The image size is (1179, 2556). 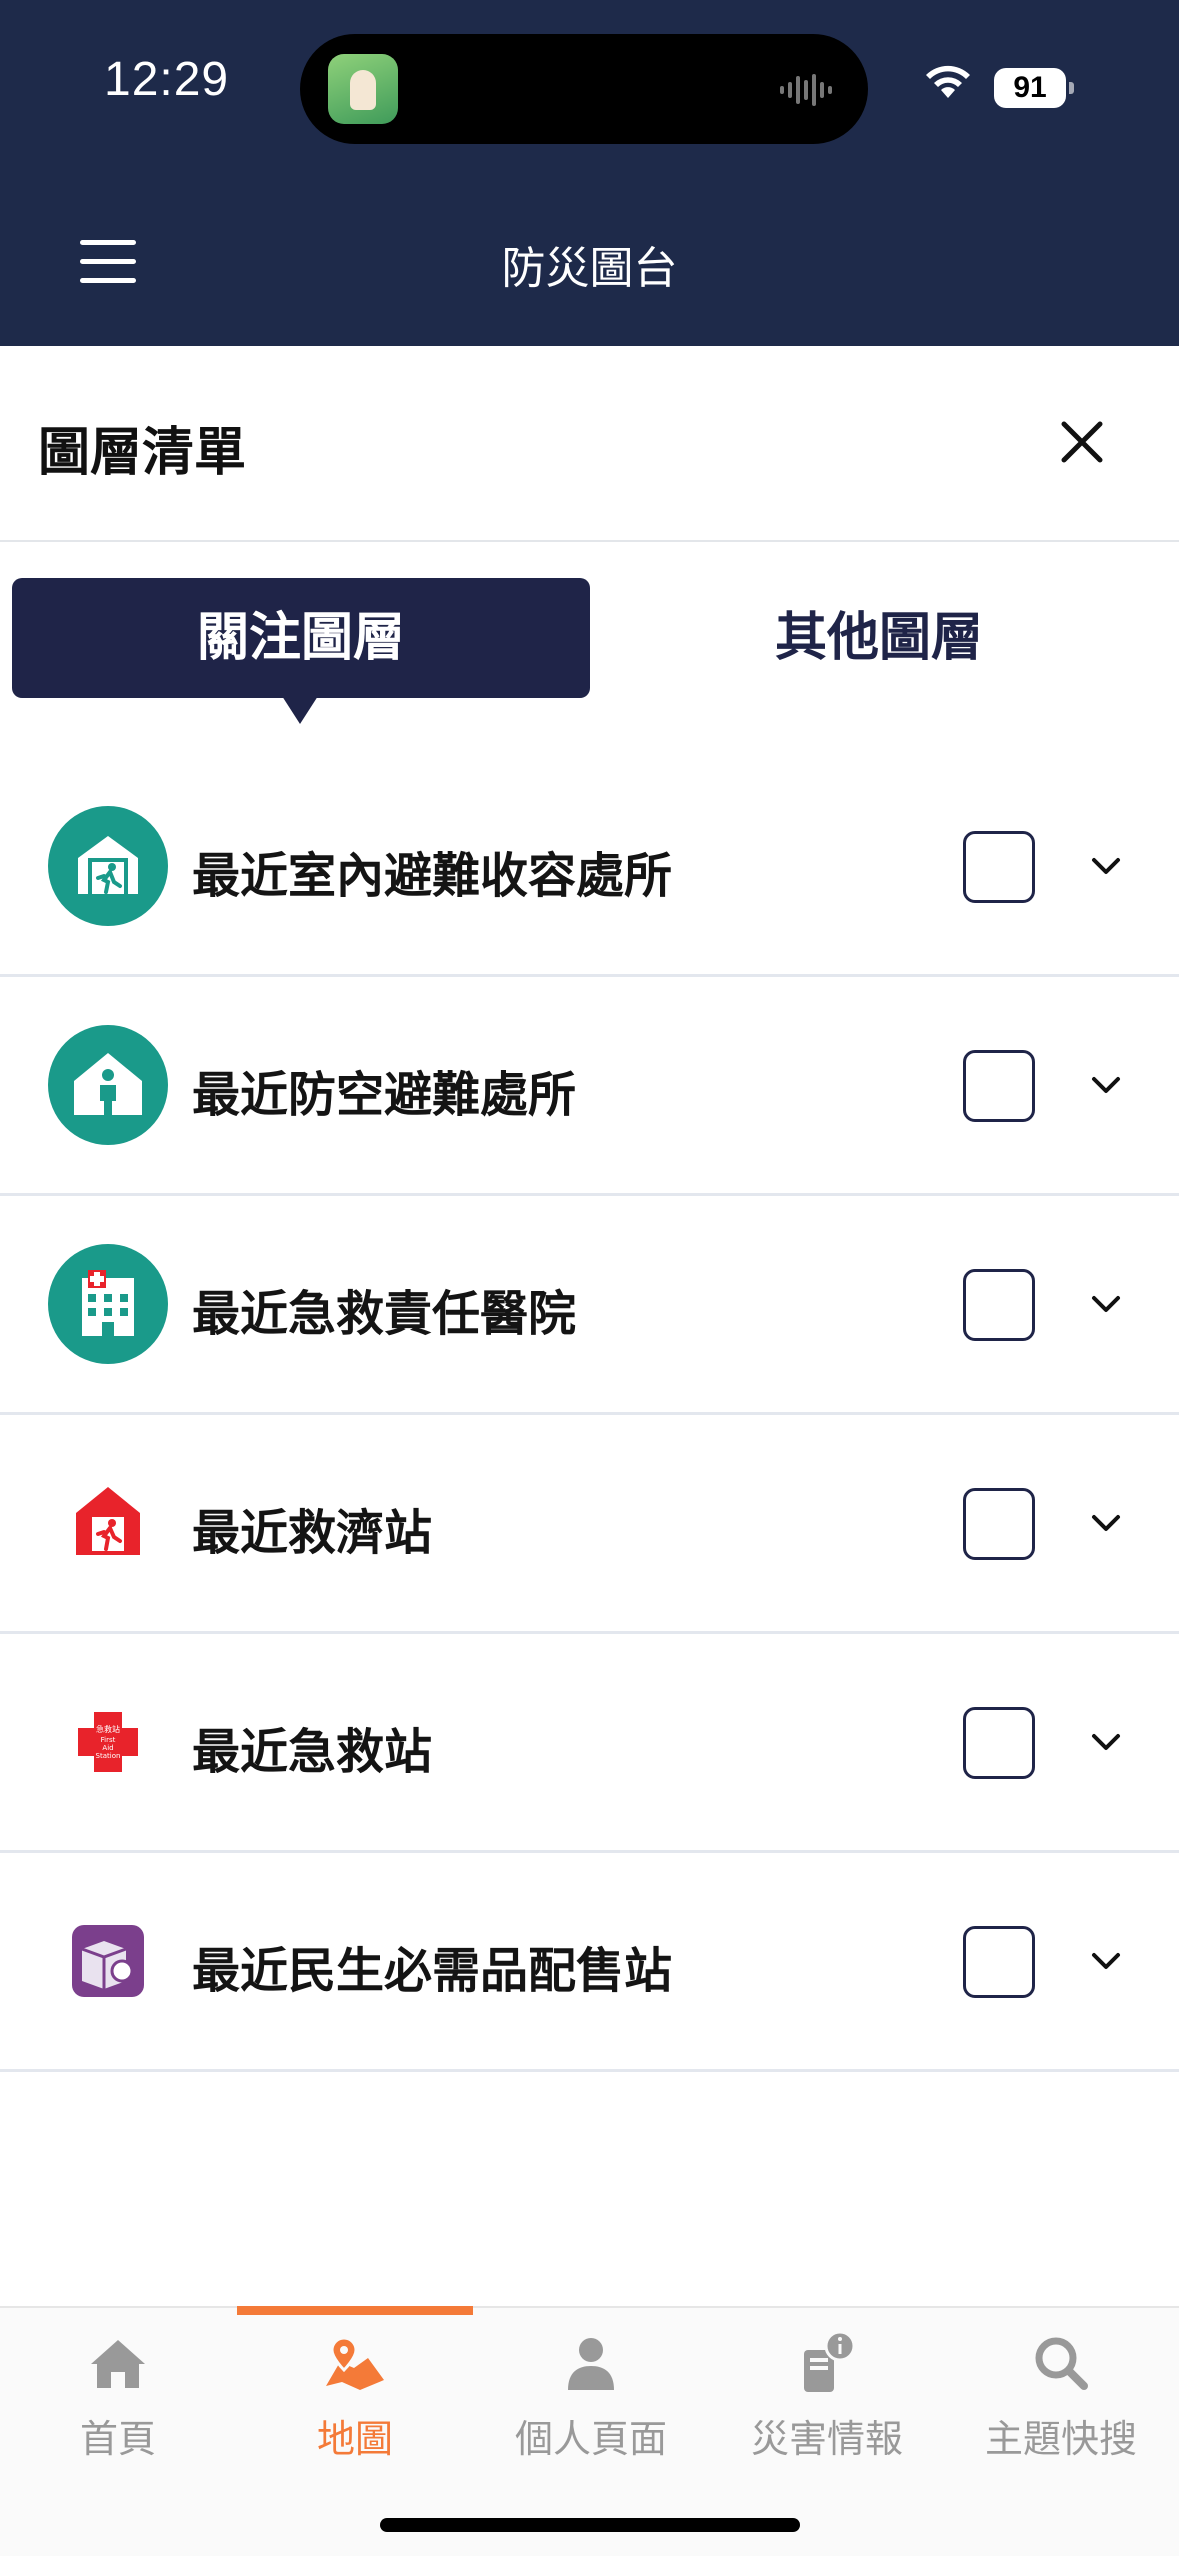 I want to click on layer-row-relief-station: 最近救濟站, so click(x=589, y=1524).